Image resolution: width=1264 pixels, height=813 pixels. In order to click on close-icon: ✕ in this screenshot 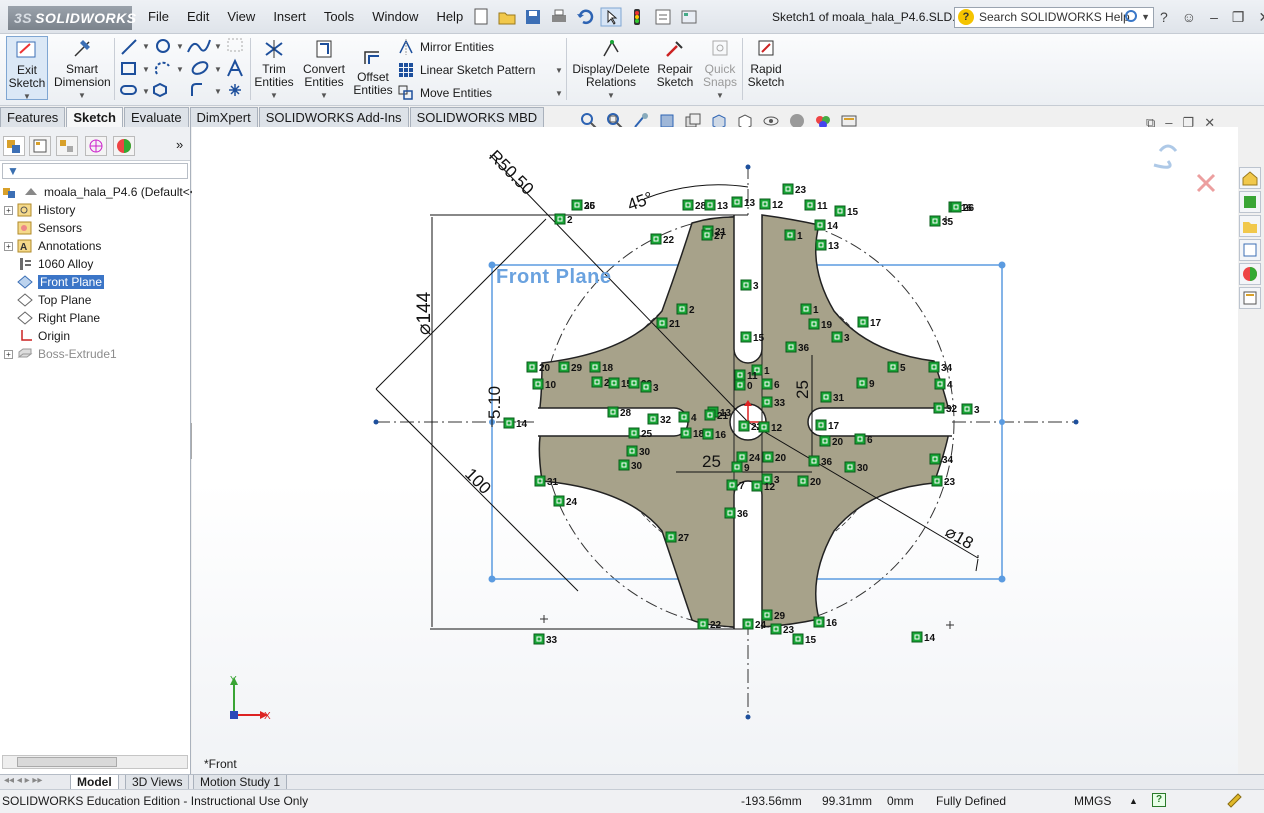, I will do `click(1261, 17)`.